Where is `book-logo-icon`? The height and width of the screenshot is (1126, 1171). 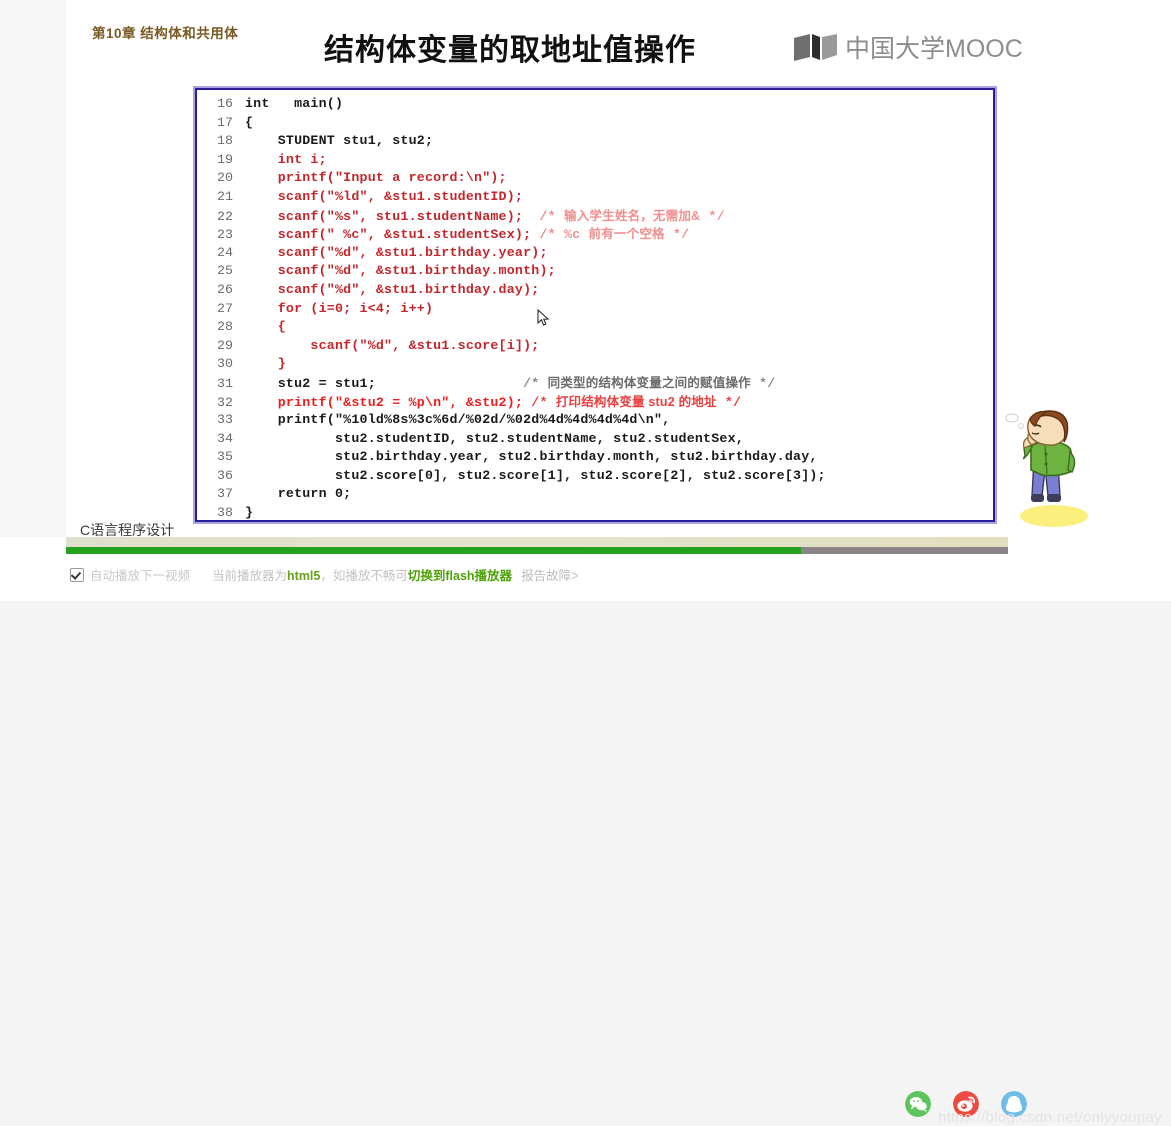 book-logo-icon is located at coordinates (815, 47).